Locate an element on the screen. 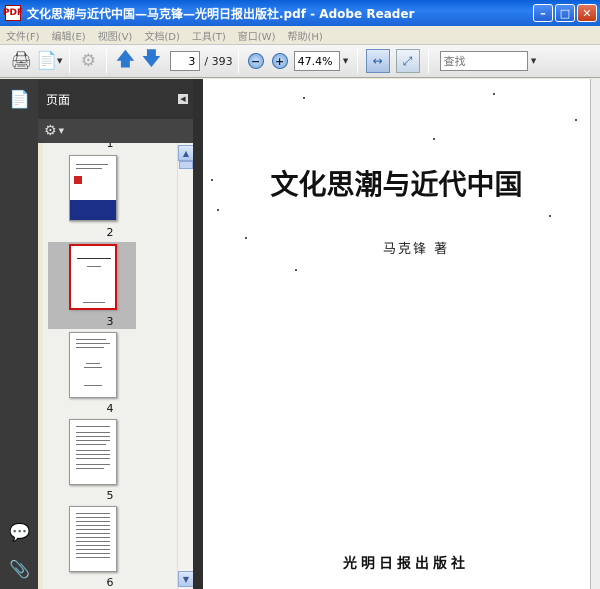  collapse-panel-icon: ◀ is located at coordinates (183, 99).